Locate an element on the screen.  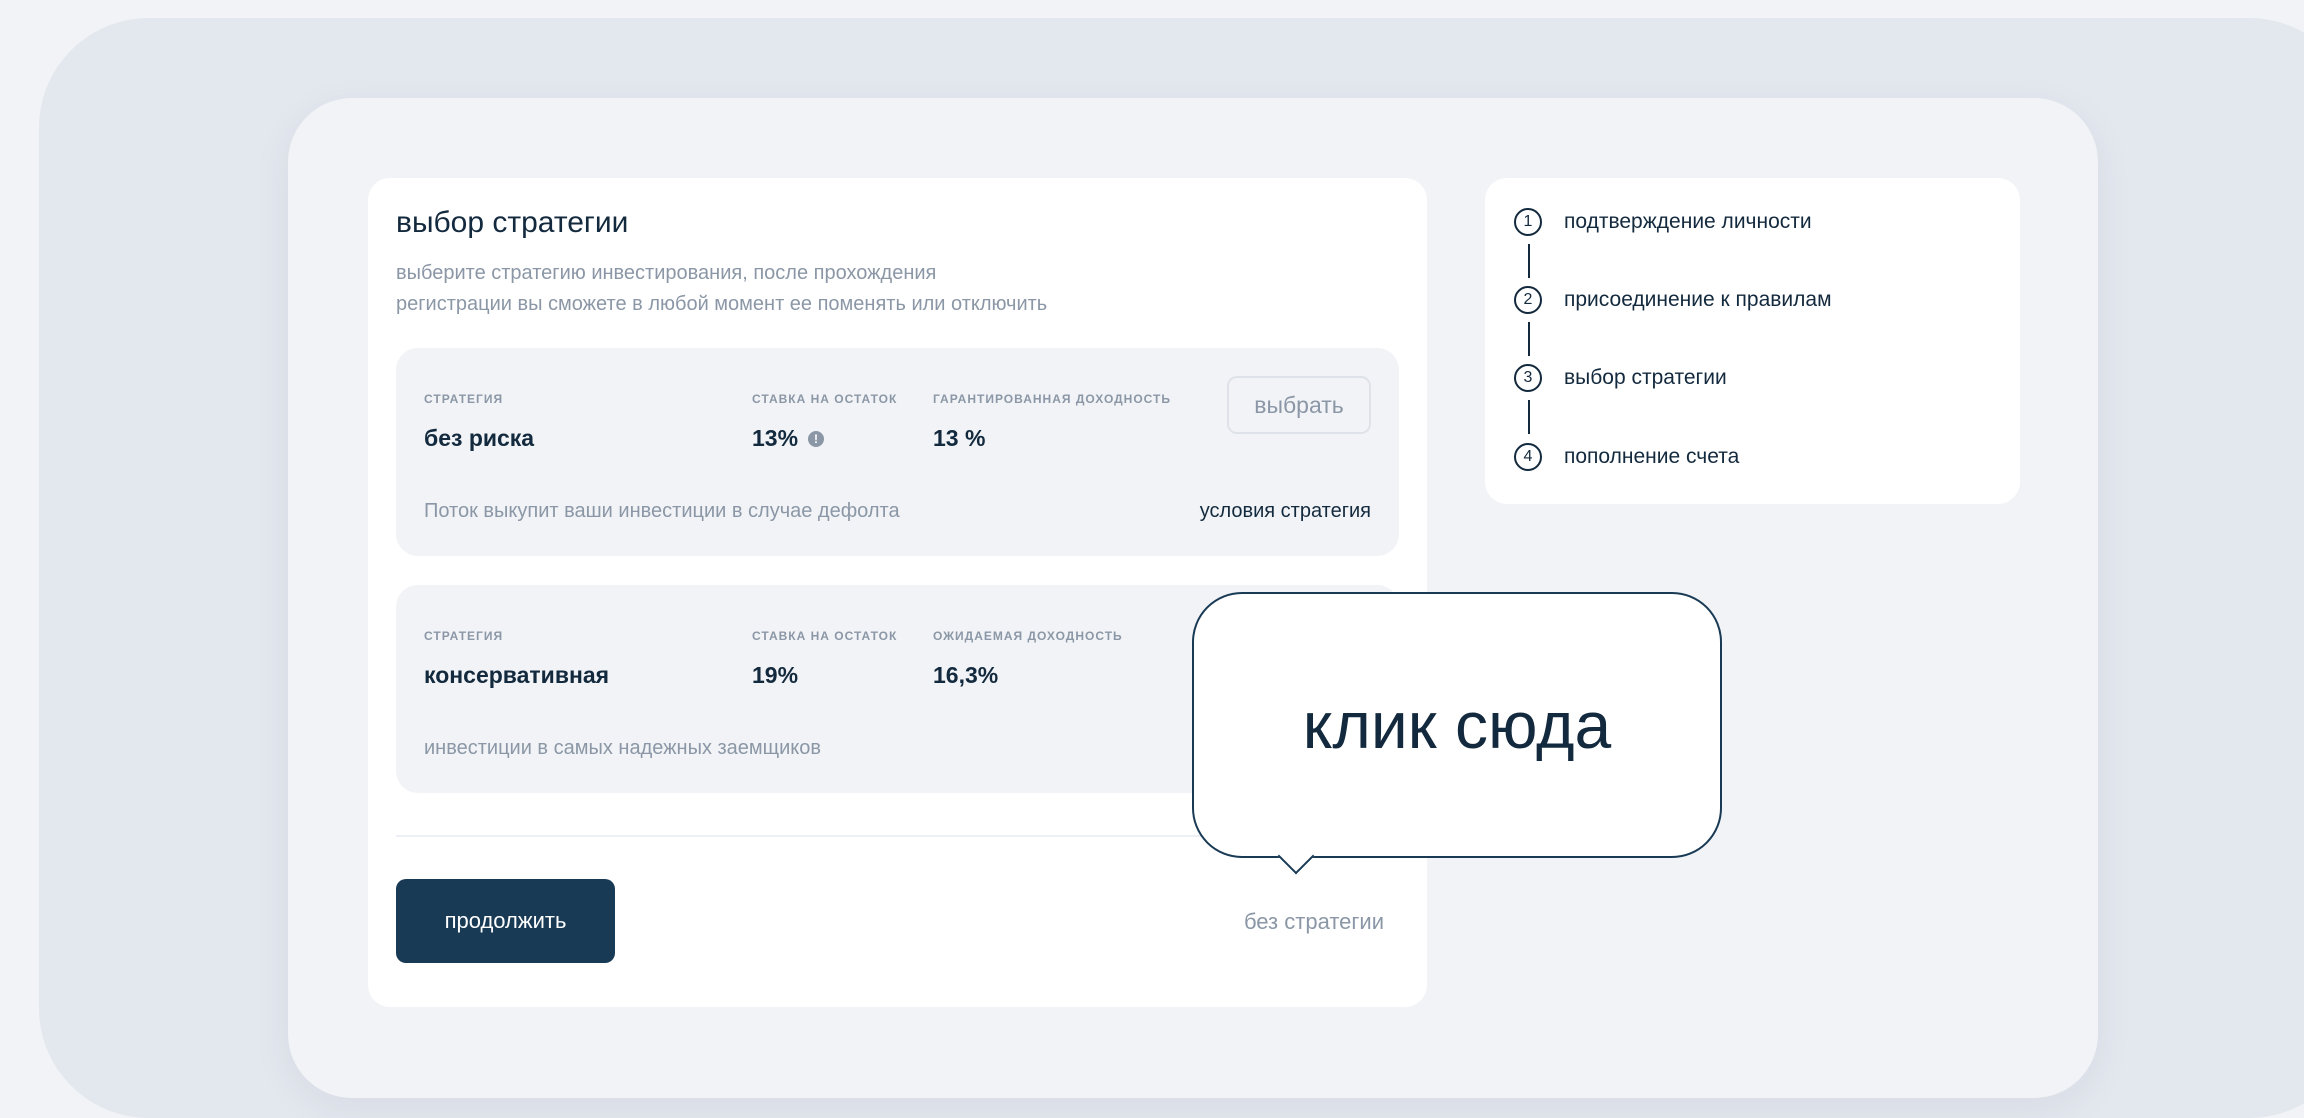
step-label: пополнение счета is located at coordinates (1652, 456).